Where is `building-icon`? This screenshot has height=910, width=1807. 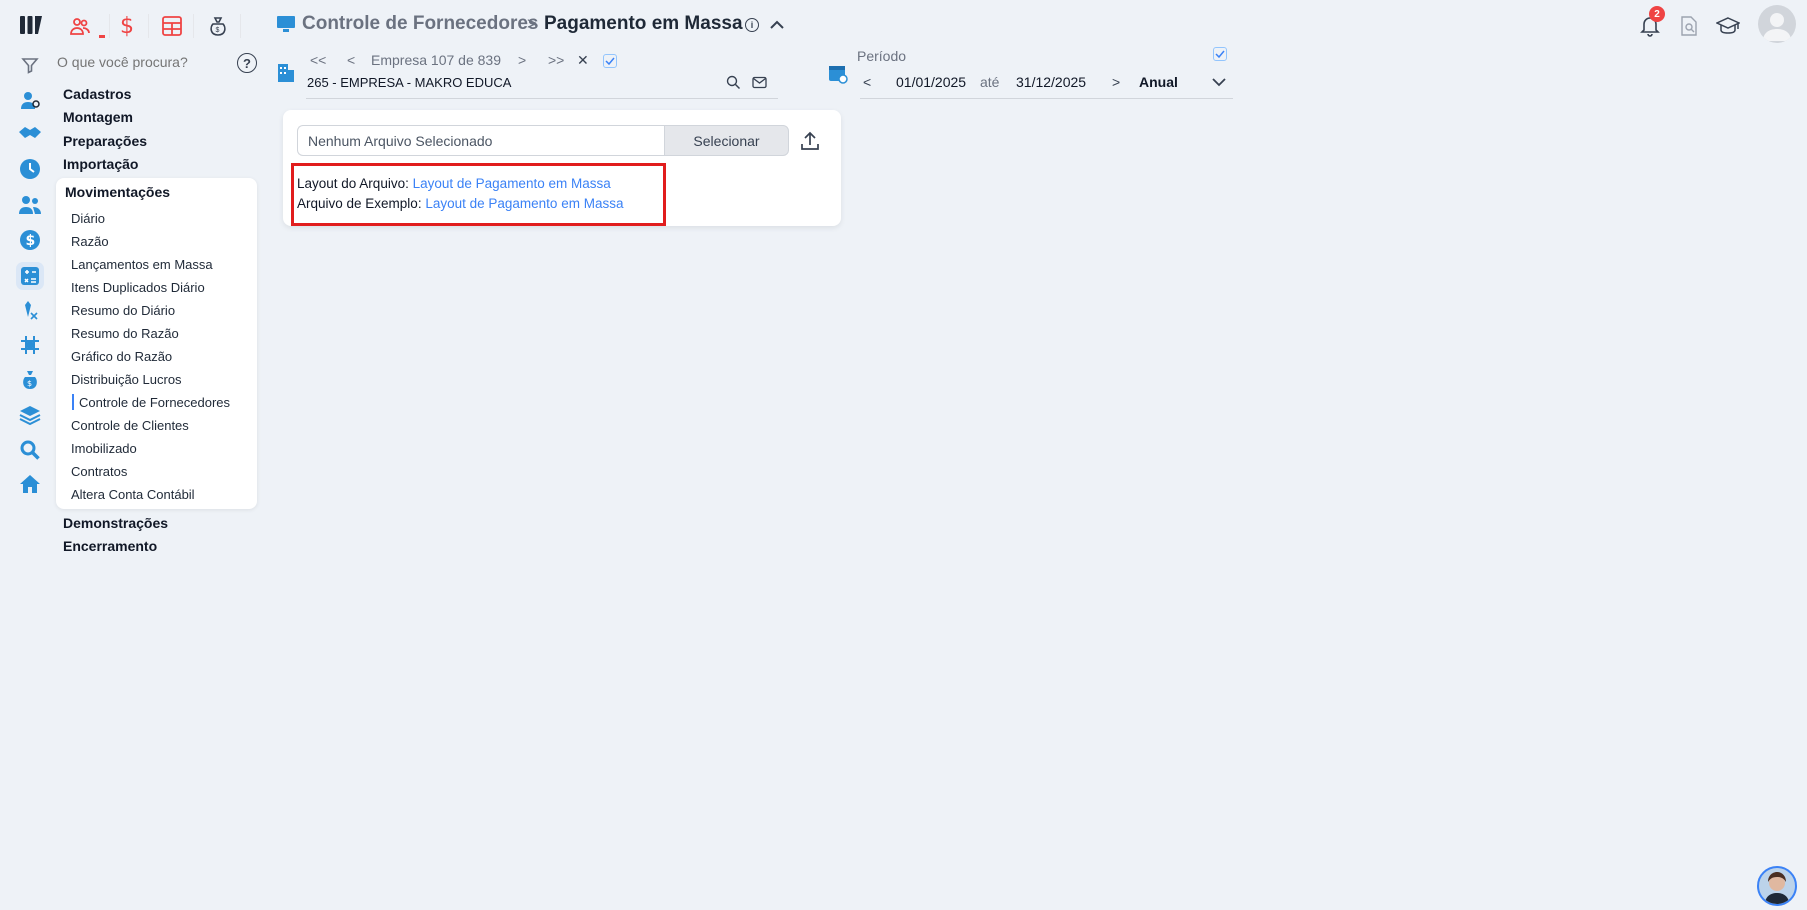
building-icon is located at coordinates (286, 73).